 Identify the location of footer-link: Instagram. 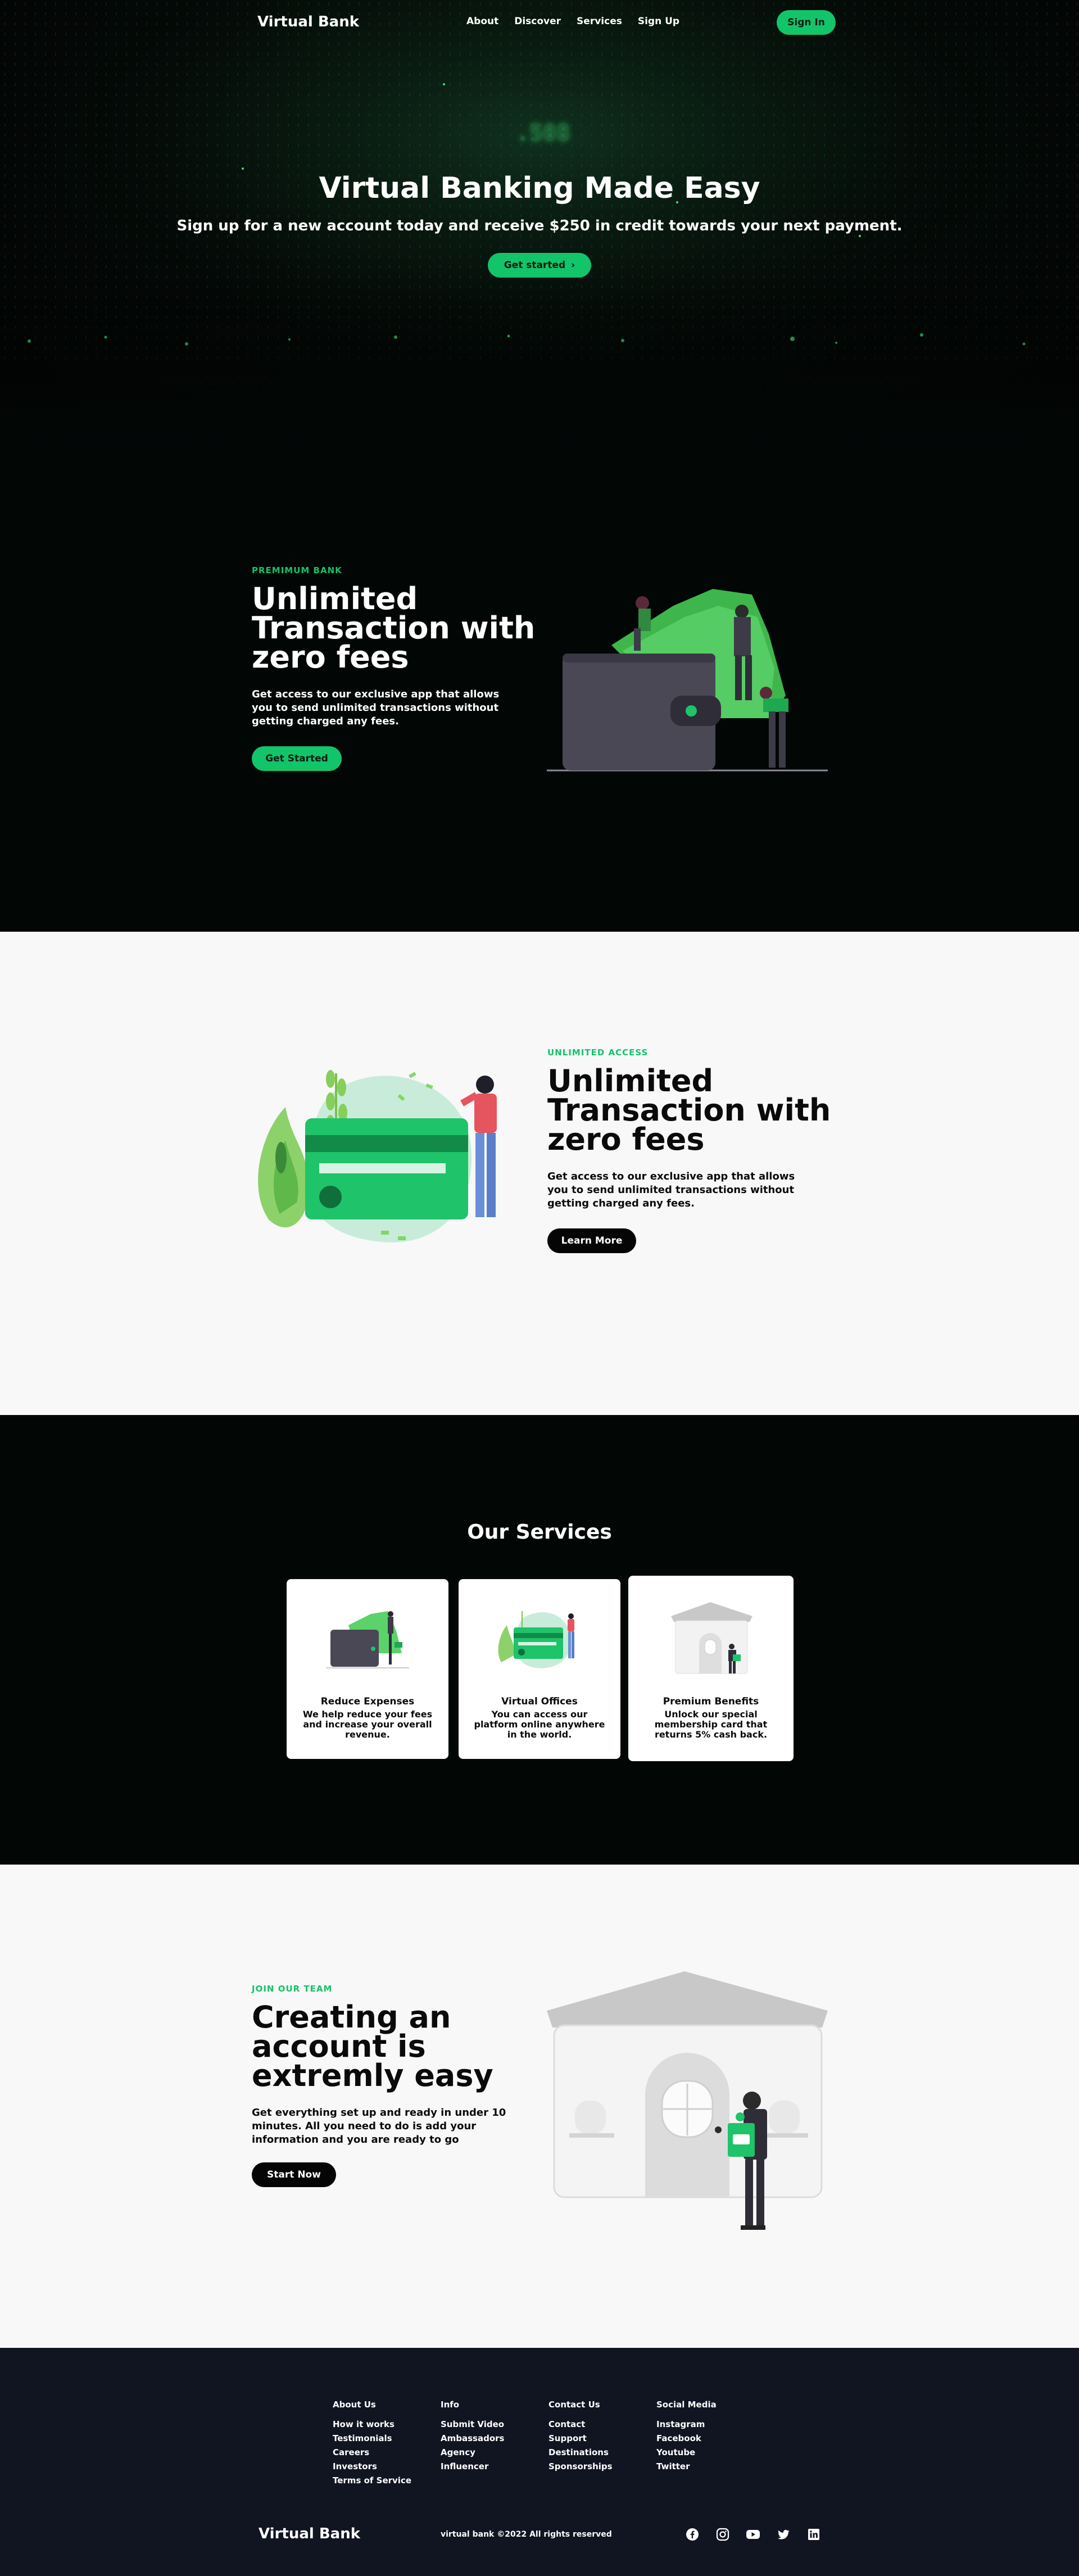
(686, 2425).